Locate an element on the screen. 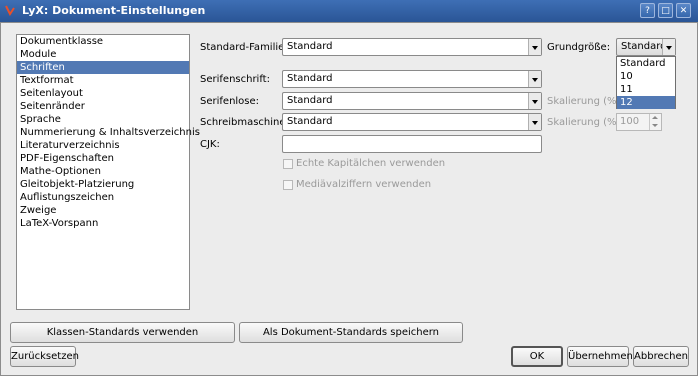  window-title: LyX: Dokument-Einstellungen is located at coordinates (114, 10).